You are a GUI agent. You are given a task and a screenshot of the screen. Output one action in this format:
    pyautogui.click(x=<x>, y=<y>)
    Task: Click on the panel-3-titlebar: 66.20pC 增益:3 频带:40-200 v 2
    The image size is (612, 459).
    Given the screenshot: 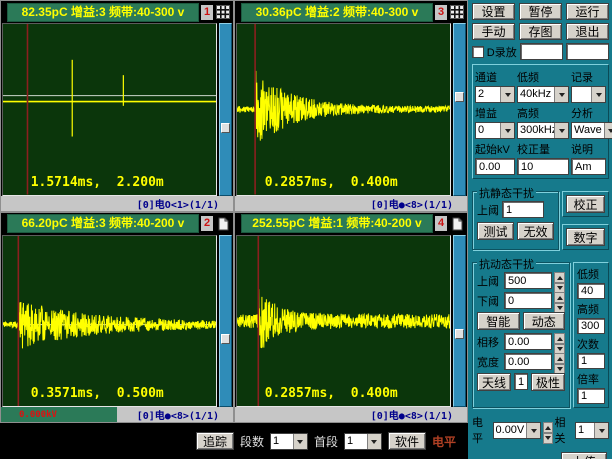 What is the action you would take?
    pyautogui.click(x=117, y=224)
    